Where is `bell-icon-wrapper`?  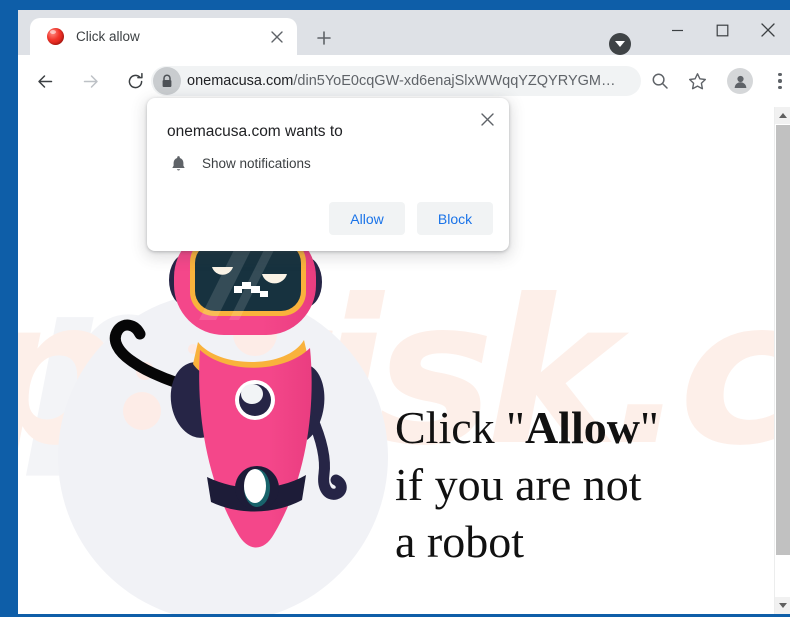
bell-icon-wrapper is located at coordinates (178, 163).